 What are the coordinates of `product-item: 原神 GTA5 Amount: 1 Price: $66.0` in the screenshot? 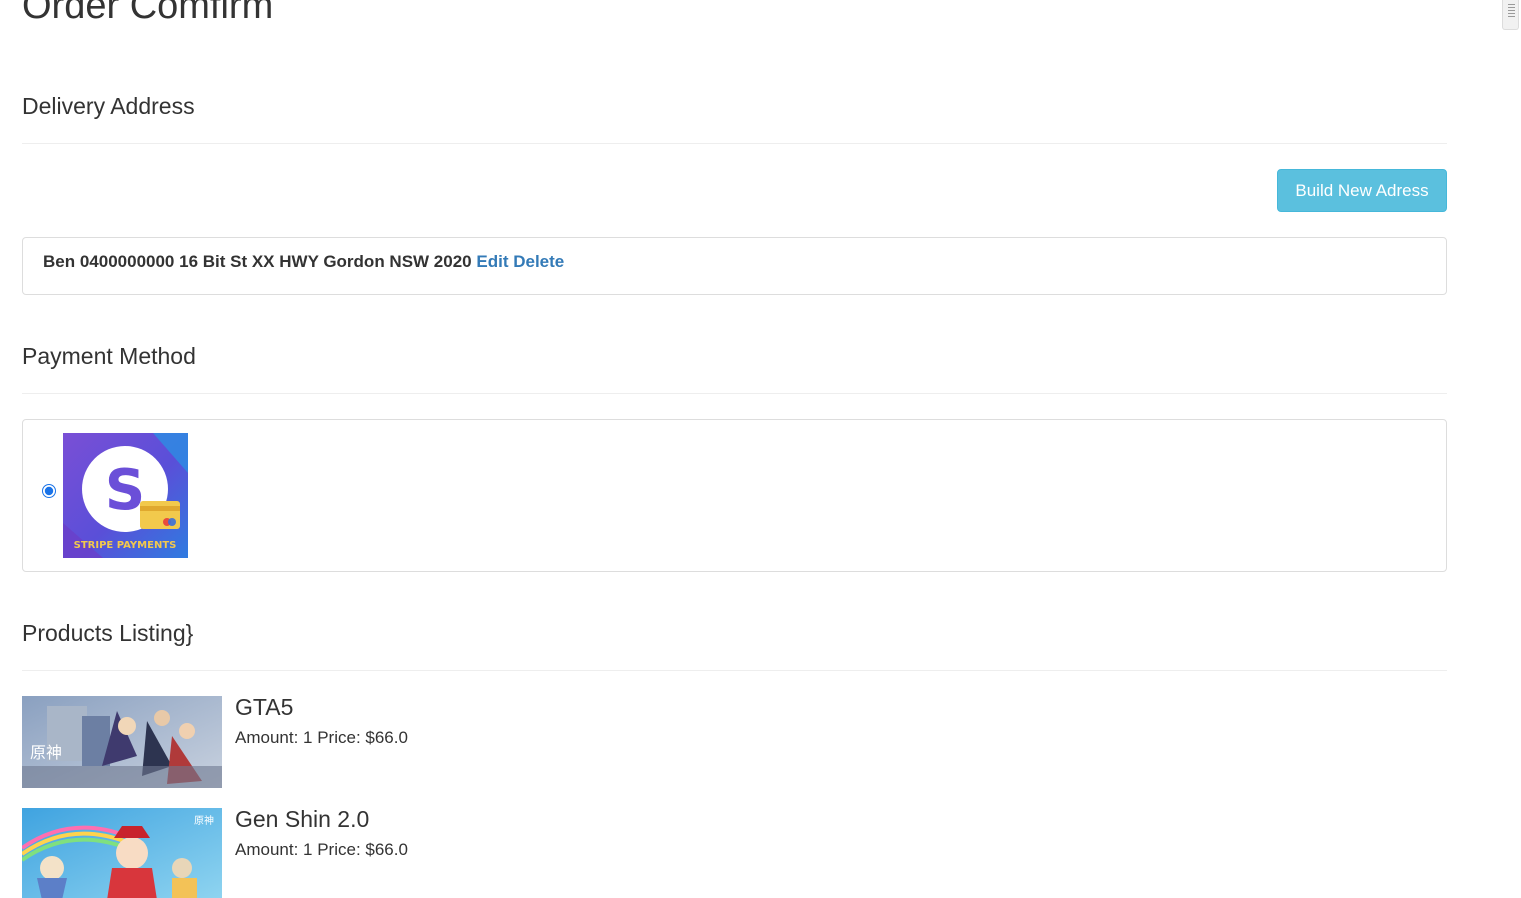 It's located at (734, 741).